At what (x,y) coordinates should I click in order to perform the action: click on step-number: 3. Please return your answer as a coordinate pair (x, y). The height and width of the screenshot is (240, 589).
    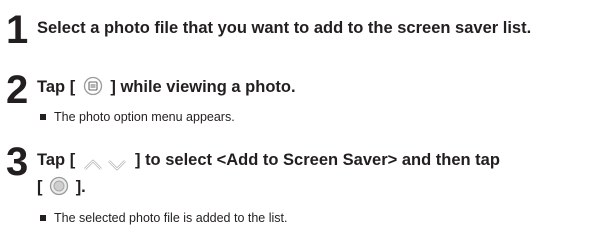
    Looking at the image, I should click on (17, 162).